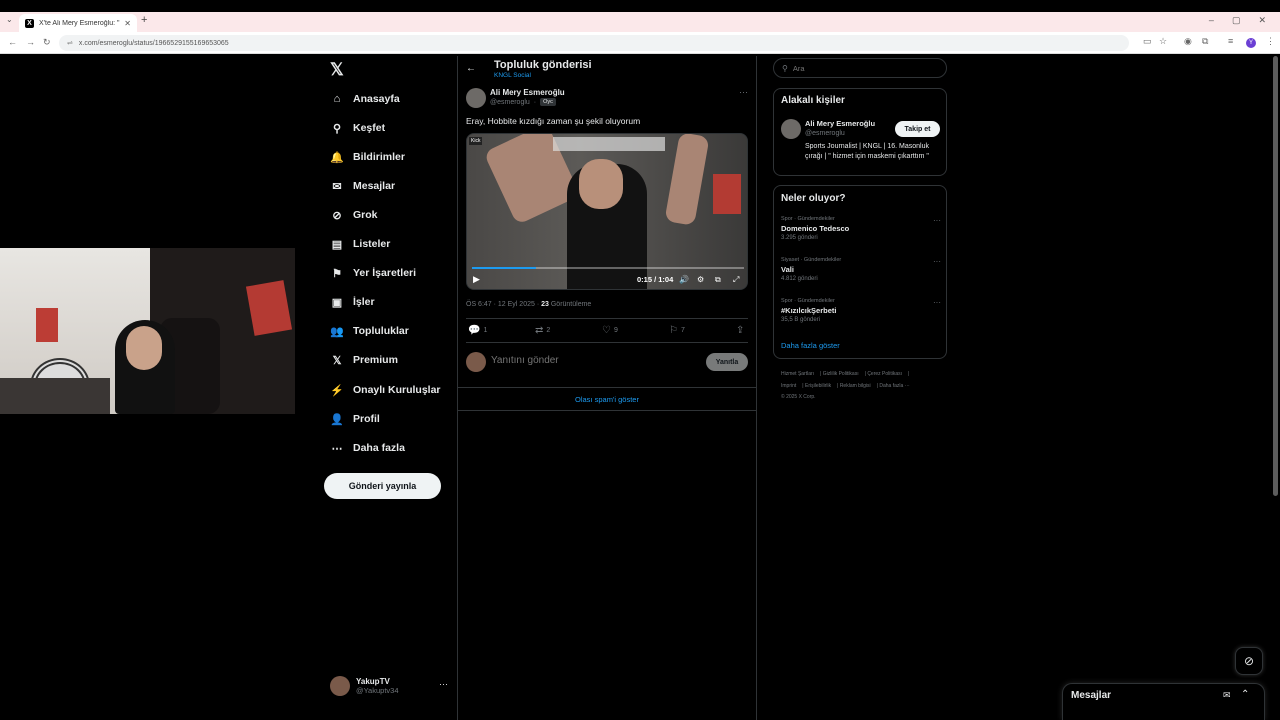 This screenshot has width=1280, height=720. I want to click on nav-verified-orgs-label: Onaylı Kuruluşlar, so click(397, 390).